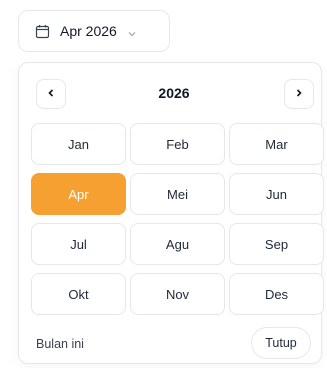 This screenshot has width=327, height=368. I want to click on prev-year-button, so click(51, 94).